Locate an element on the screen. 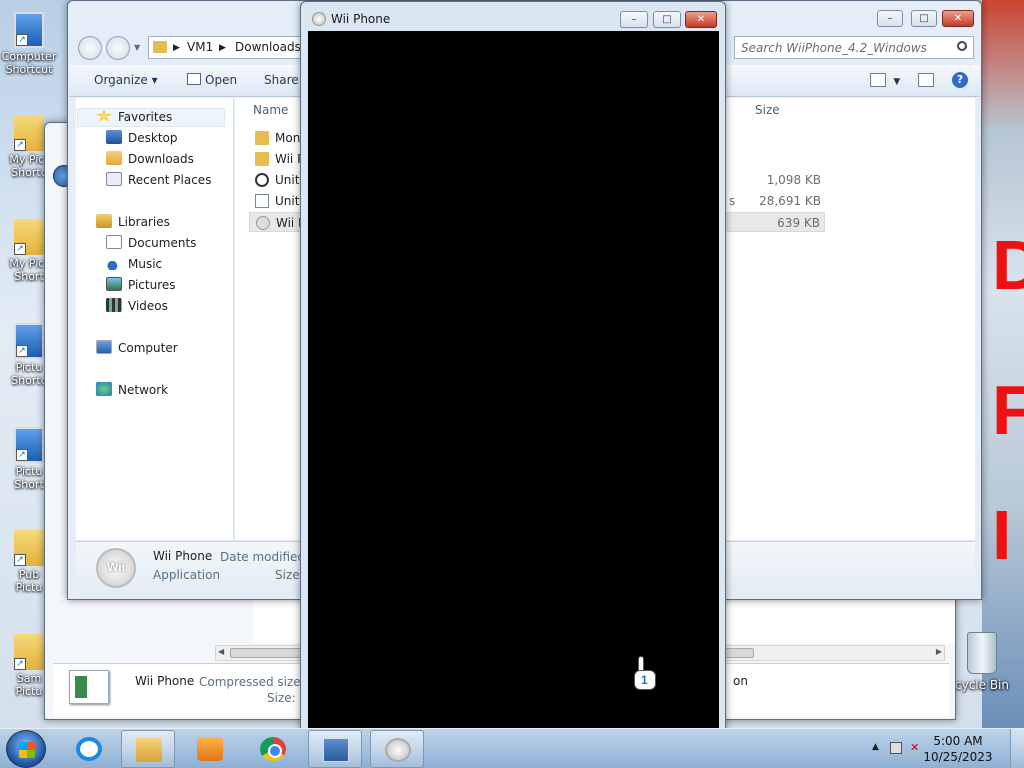 Image resolution: width=1024 pixels, height=768 pixels. clock-date: 10/25/2023 is located at coordinates (958, 757).